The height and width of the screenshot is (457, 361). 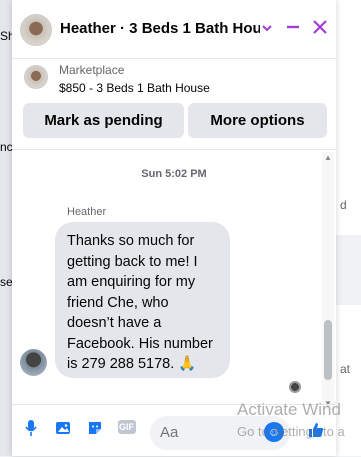 I want to click on sender-name: Heather, so click(x=87, y=212).